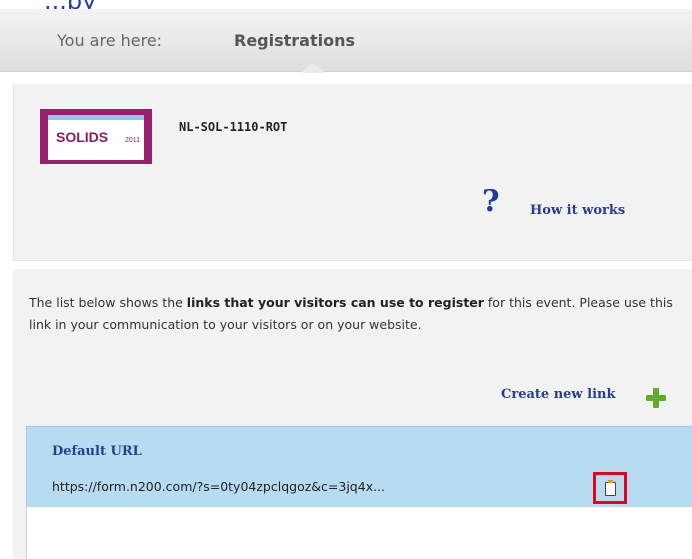 The width and height of the screenshot is (692, 559). What do you see at coordinates (82, 137) in the screenshot?
I see `event-logo-text: SOLIDS` at bounding box center [82, 137].